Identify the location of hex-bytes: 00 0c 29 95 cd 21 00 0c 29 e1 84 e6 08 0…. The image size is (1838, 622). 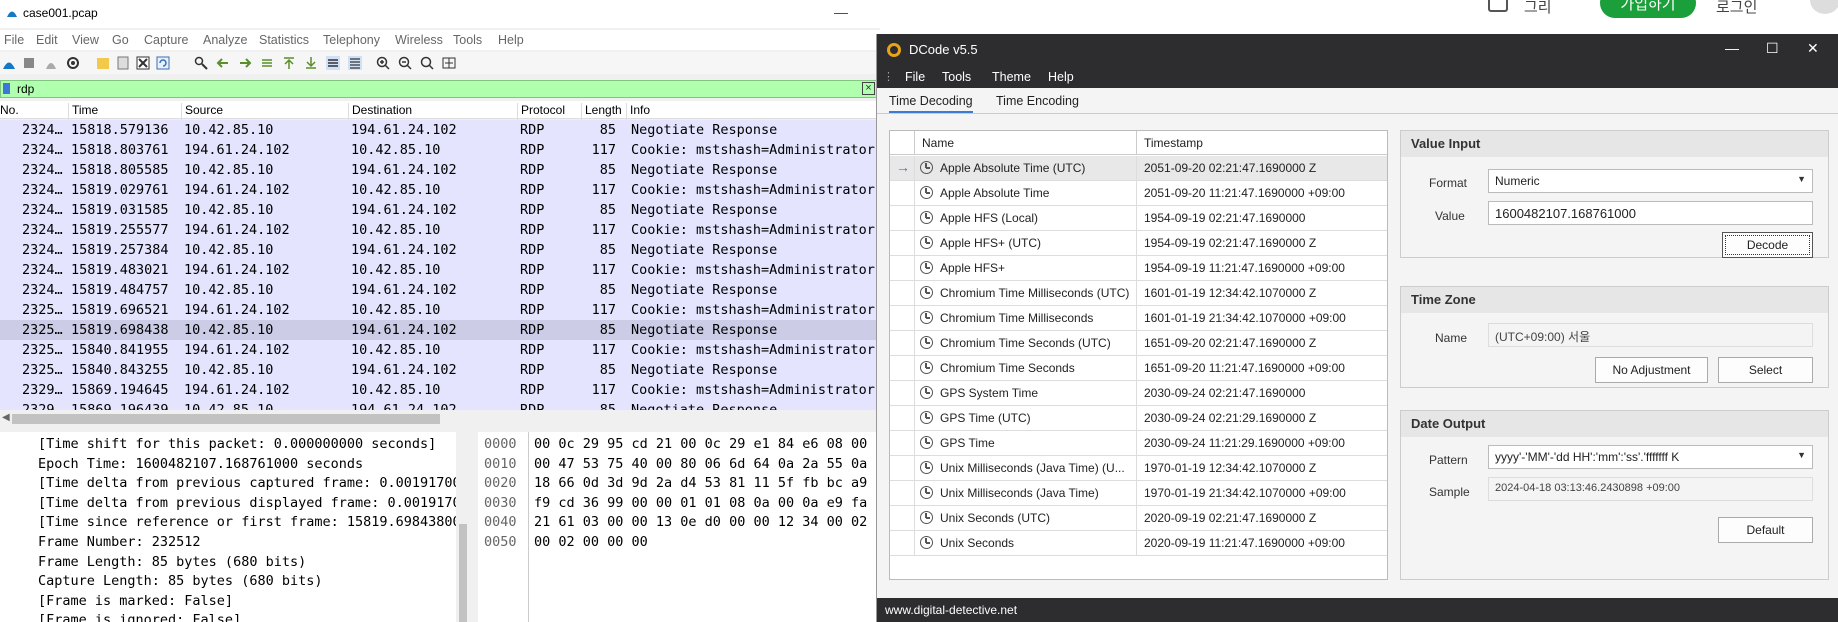
(700, 444).